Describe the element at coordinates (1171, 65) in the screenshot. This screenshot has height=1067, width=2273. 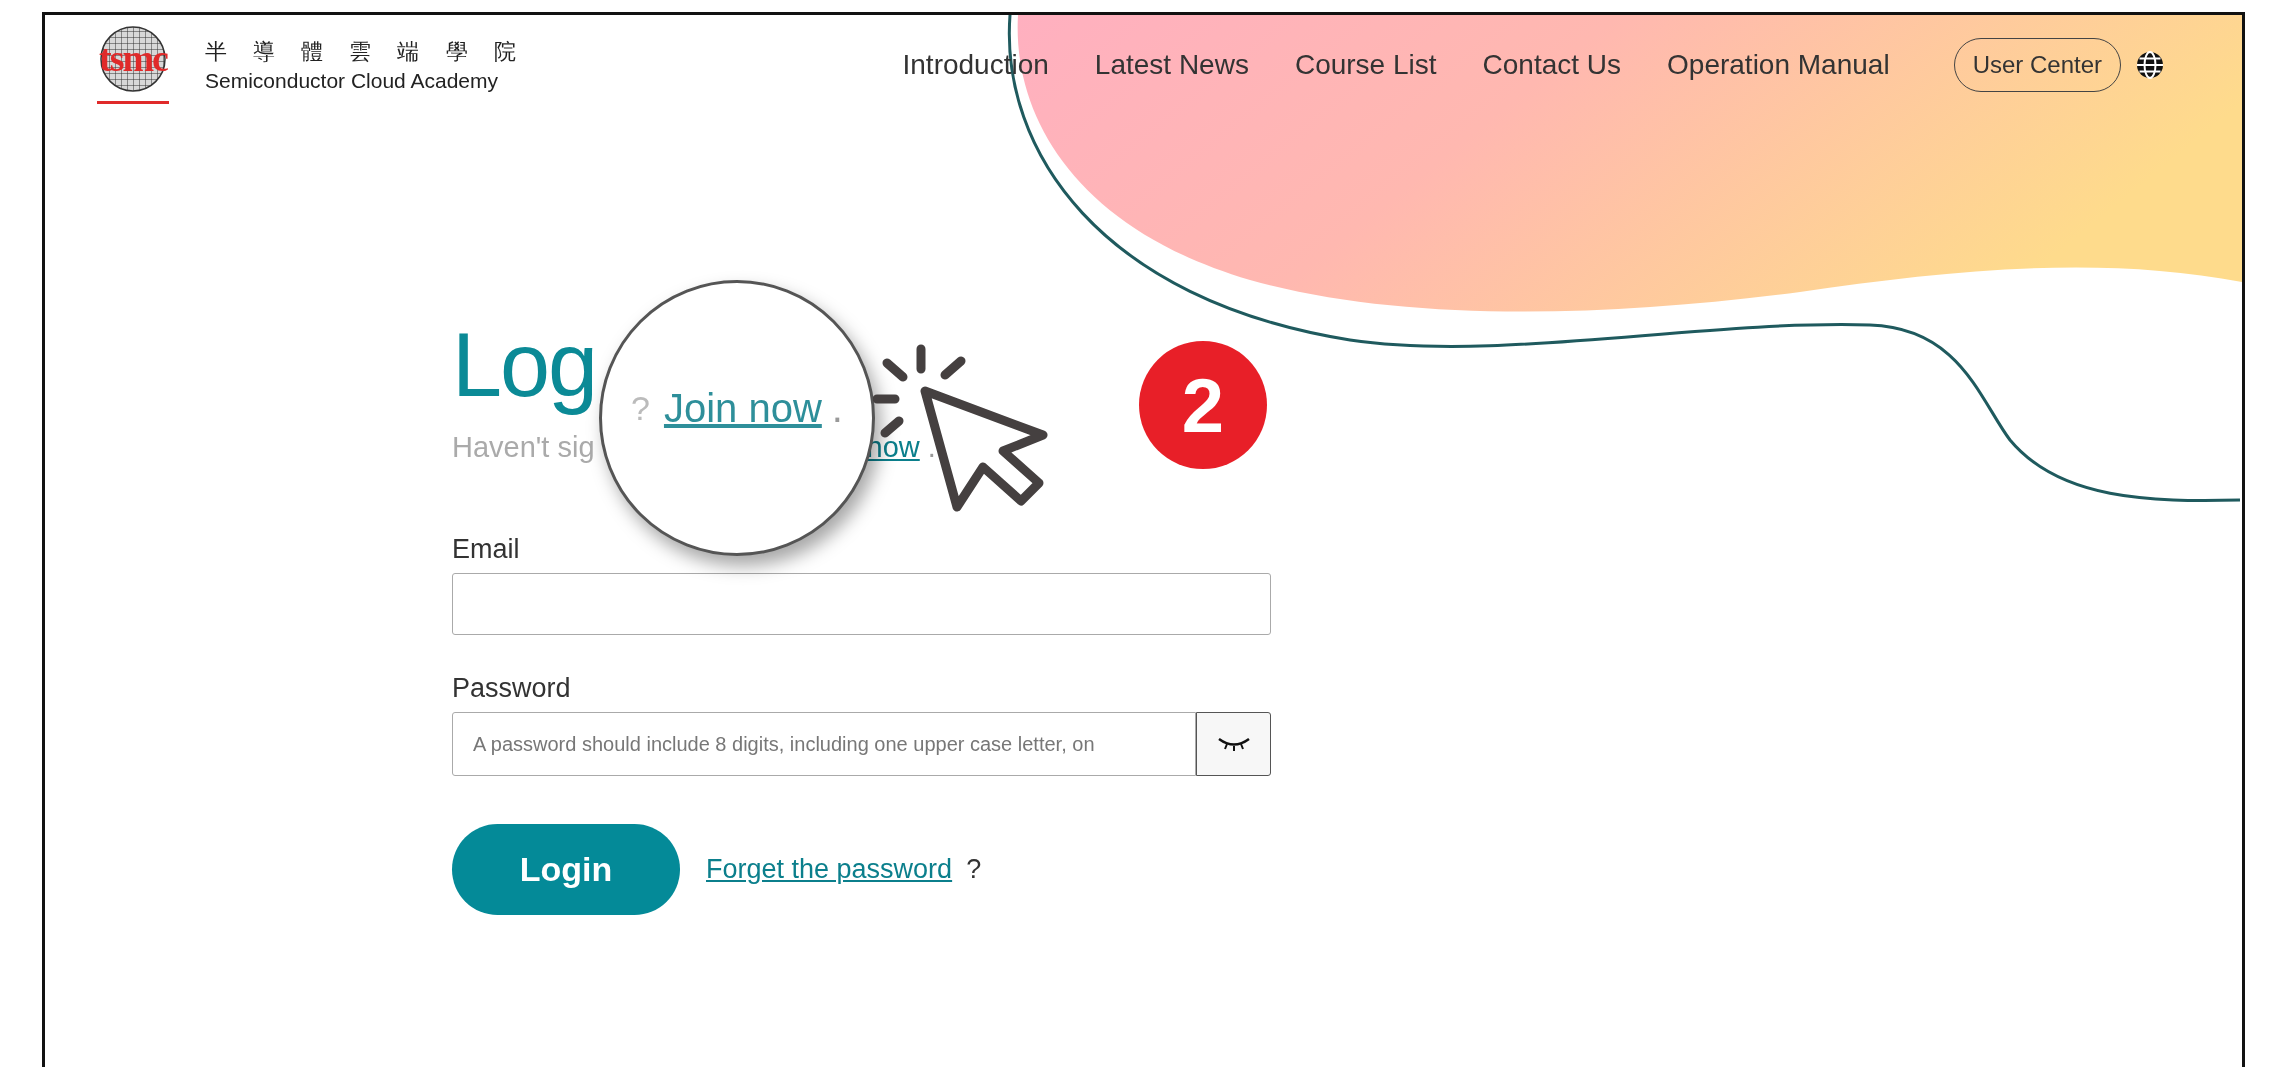
I see `nav-link: Latest News` at that location.